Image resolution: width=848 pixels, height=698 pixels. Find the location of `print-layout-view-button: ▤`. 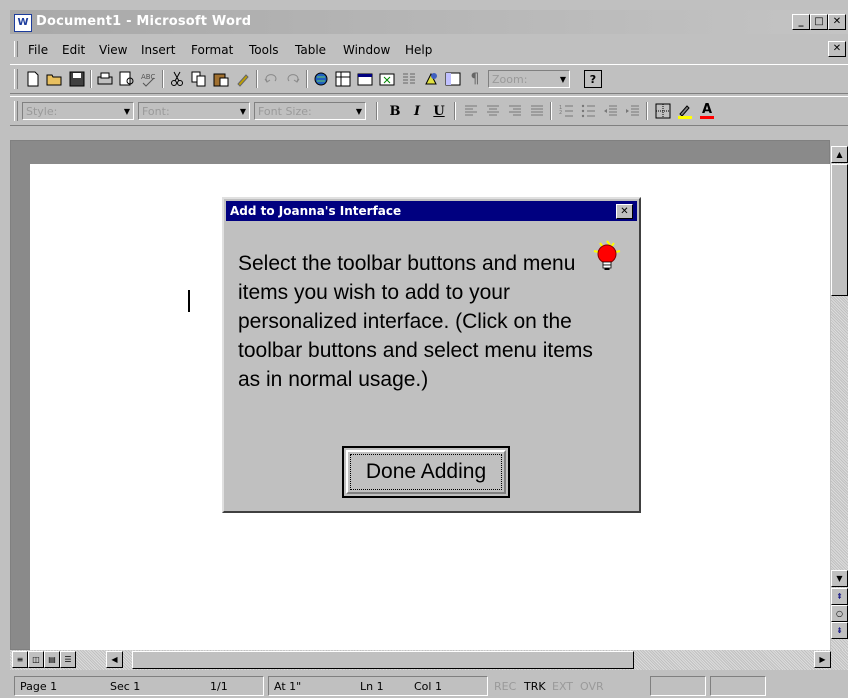

print-layout-view-button: ▤ is located at coordinates (52, 659).